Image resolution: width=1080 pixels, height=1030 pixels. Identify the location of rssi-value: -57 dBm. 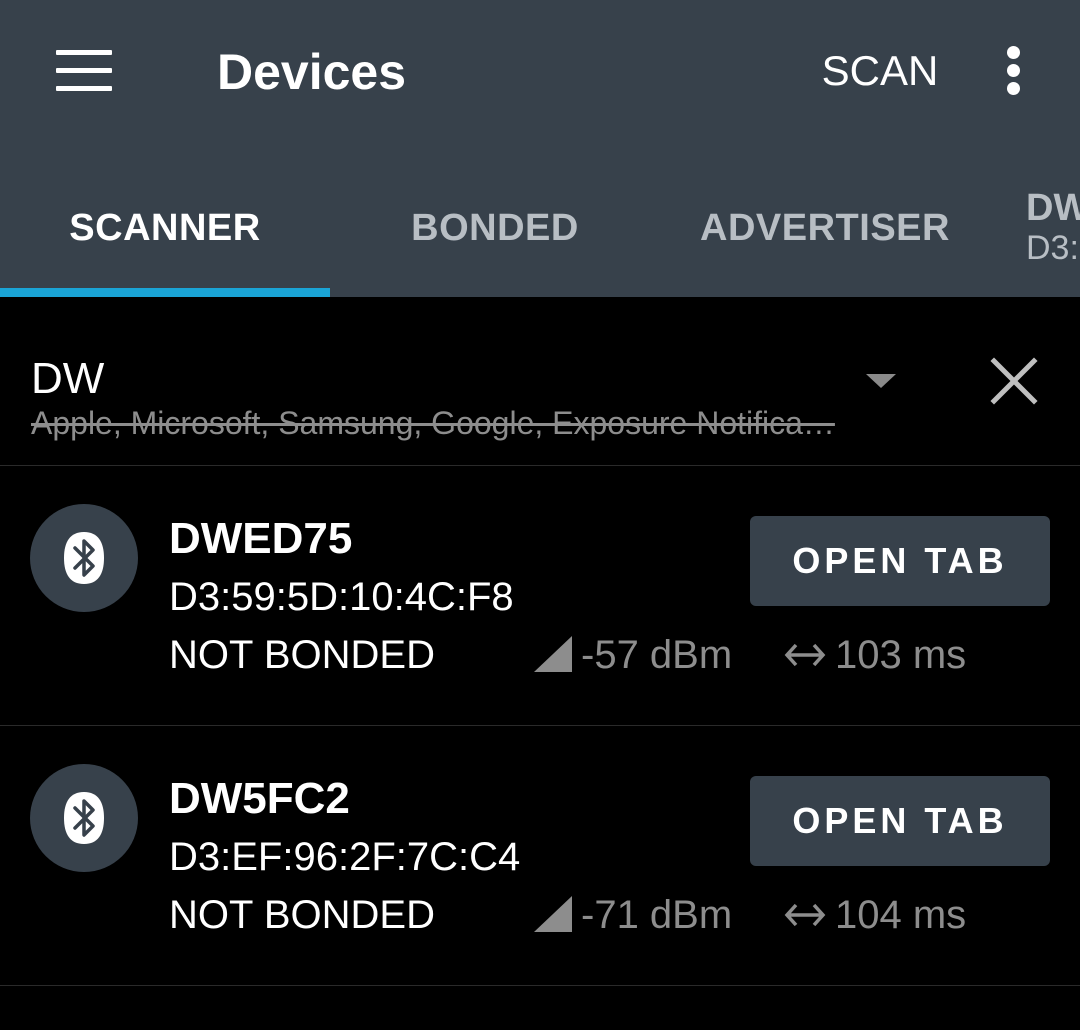
(657, 655).